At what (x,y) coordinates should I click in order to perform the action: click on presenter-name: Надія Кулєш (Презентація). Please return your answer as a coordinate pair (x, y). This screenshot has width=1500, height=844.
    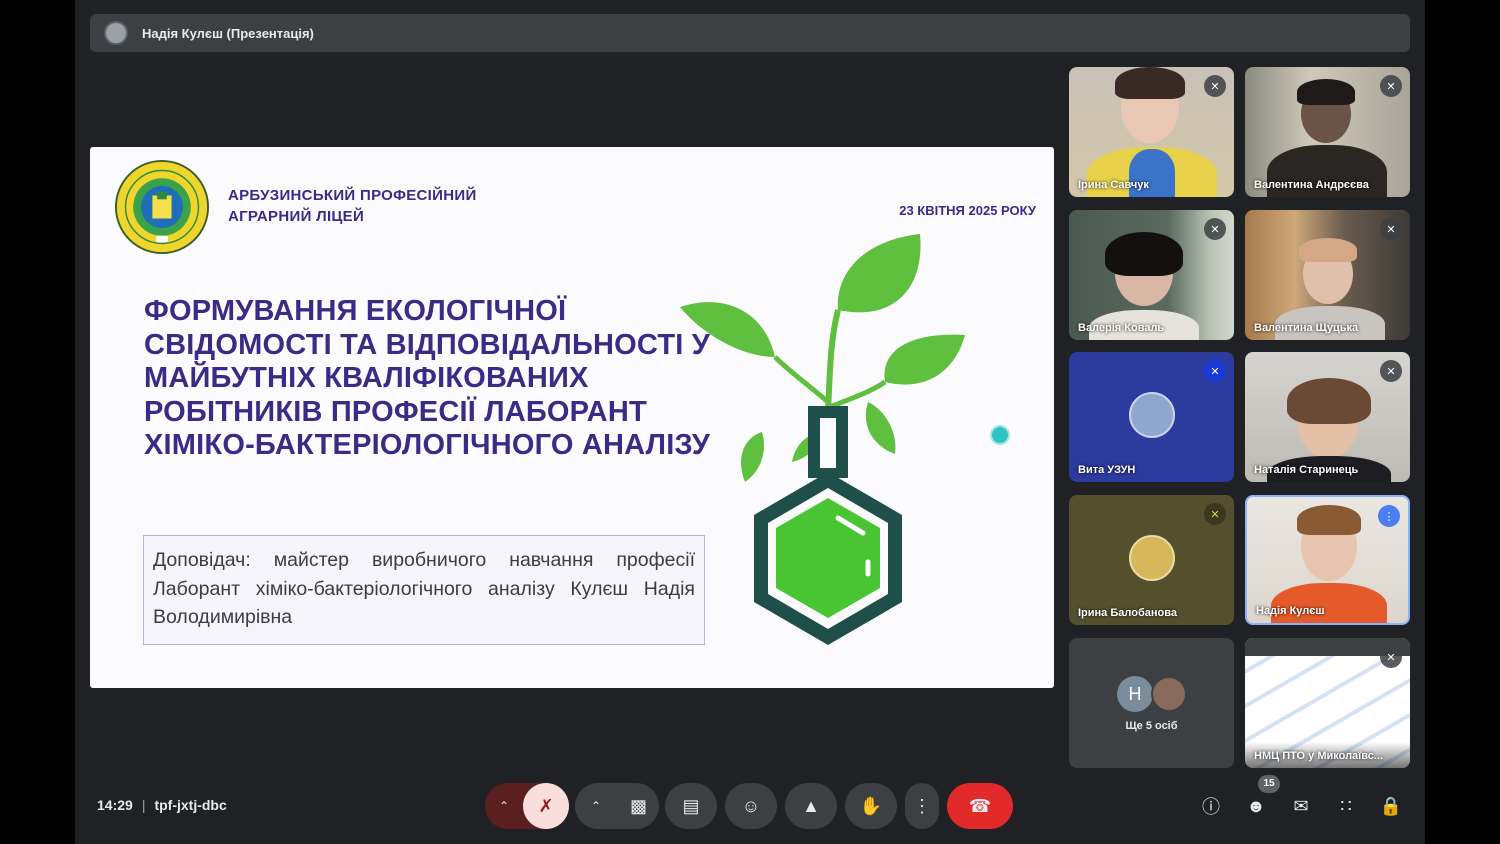
    Looking at the image, I should click on (228, 33).